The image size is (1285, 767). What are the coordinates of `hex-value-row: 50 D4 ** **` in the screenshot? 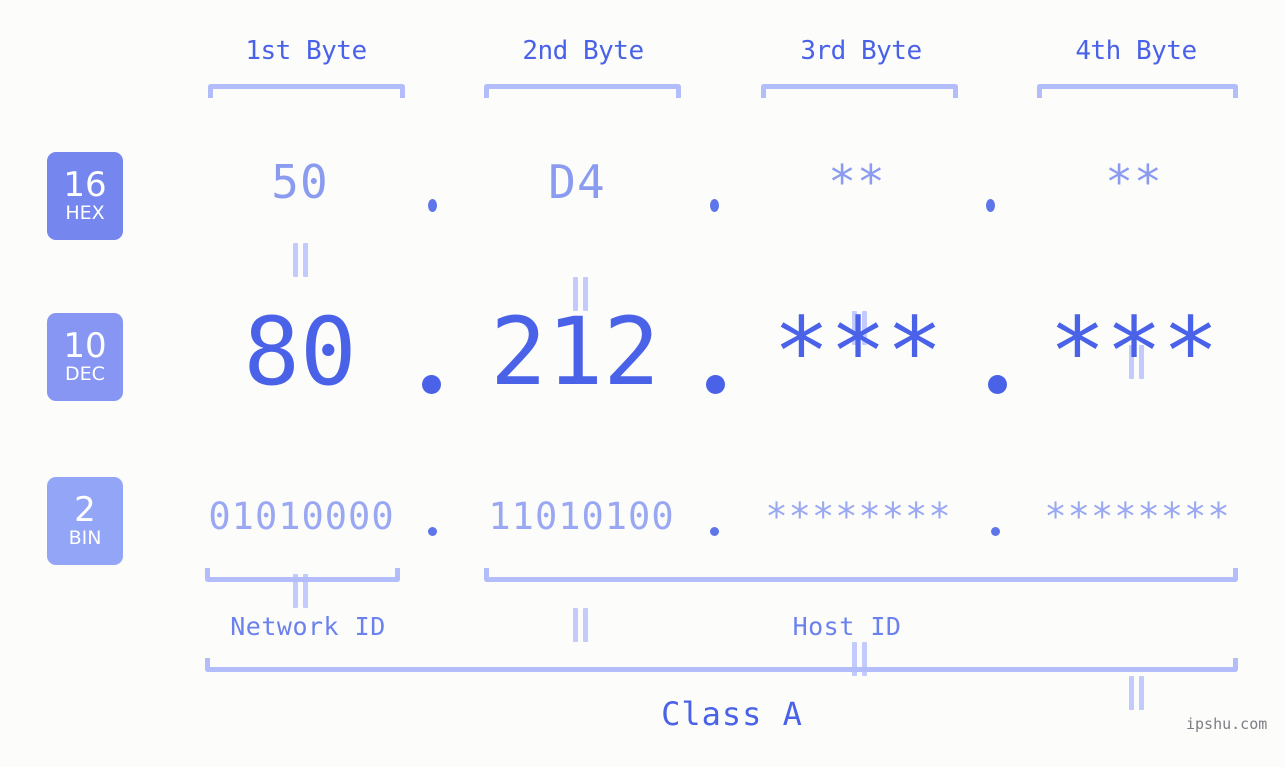 It's located at (642, 185).